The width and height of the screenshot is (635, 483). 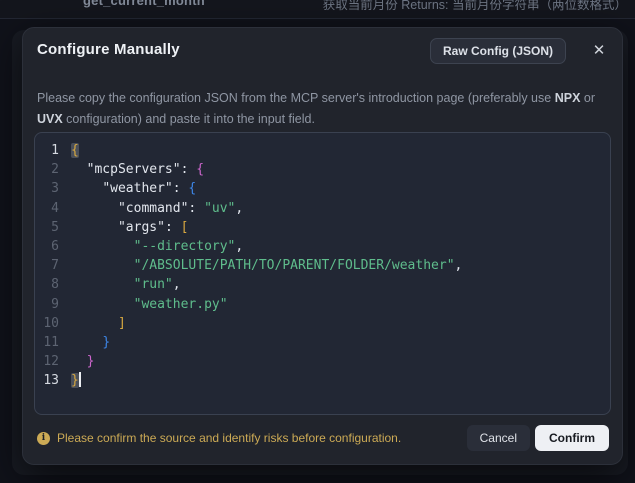 What do you see at coordinates (322, 341) in the screenshot?
I see `code-line: 11 }` at bounding box center [322, 341].